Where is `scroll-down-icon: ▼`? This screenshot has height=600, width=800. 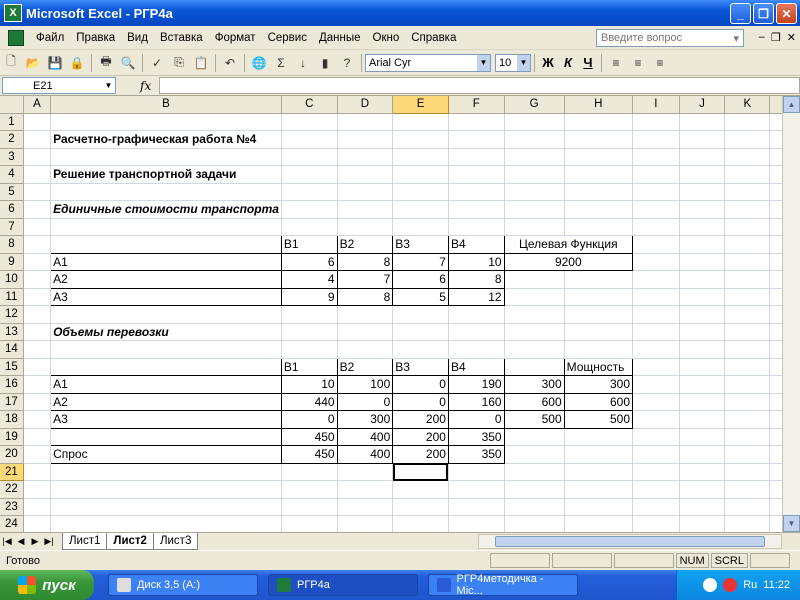
scroll-down-icon: ▼ is located at coordinates (791, 523).